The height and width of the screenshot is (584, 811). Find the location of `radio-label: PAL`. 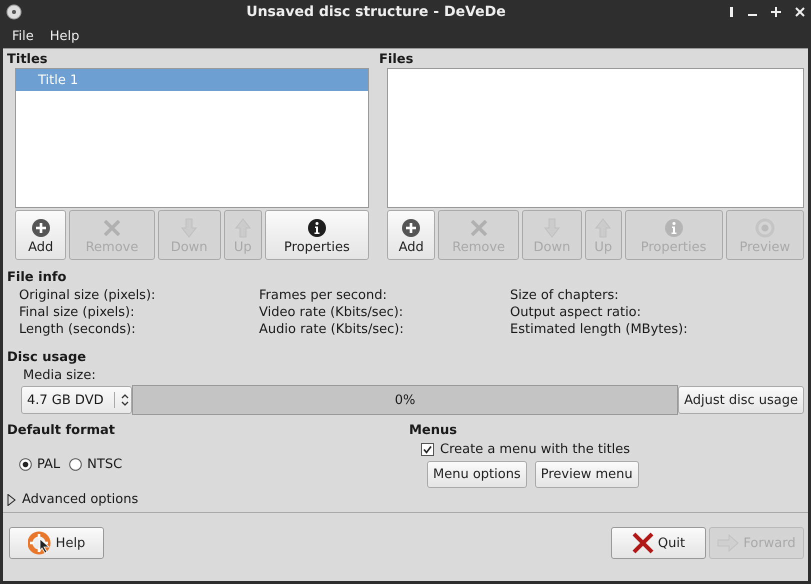

radio-label: PAL is located at coordinates (48, 464).